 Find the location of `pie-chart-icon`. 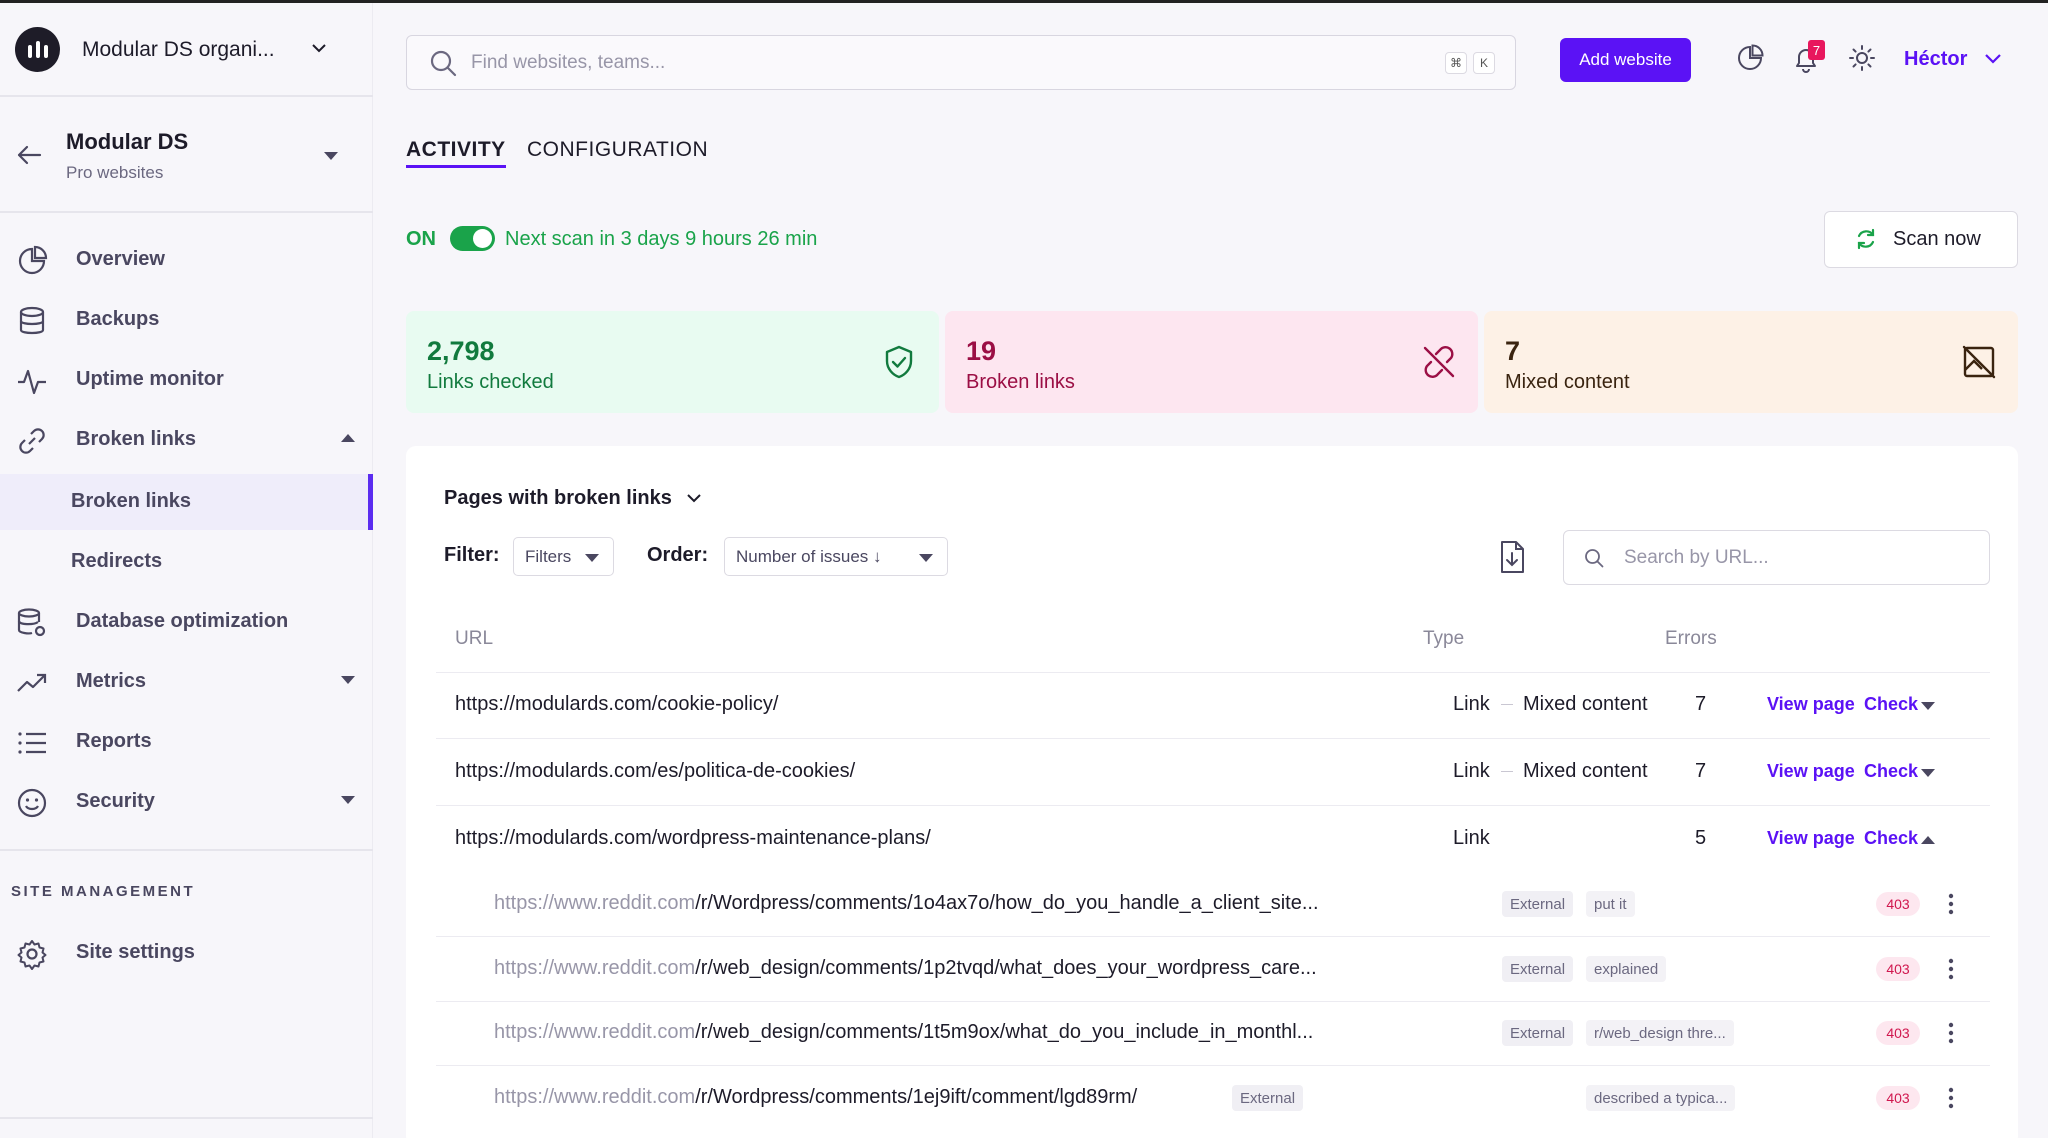

pie-chart-icon is located at coordinates (1750, 58).